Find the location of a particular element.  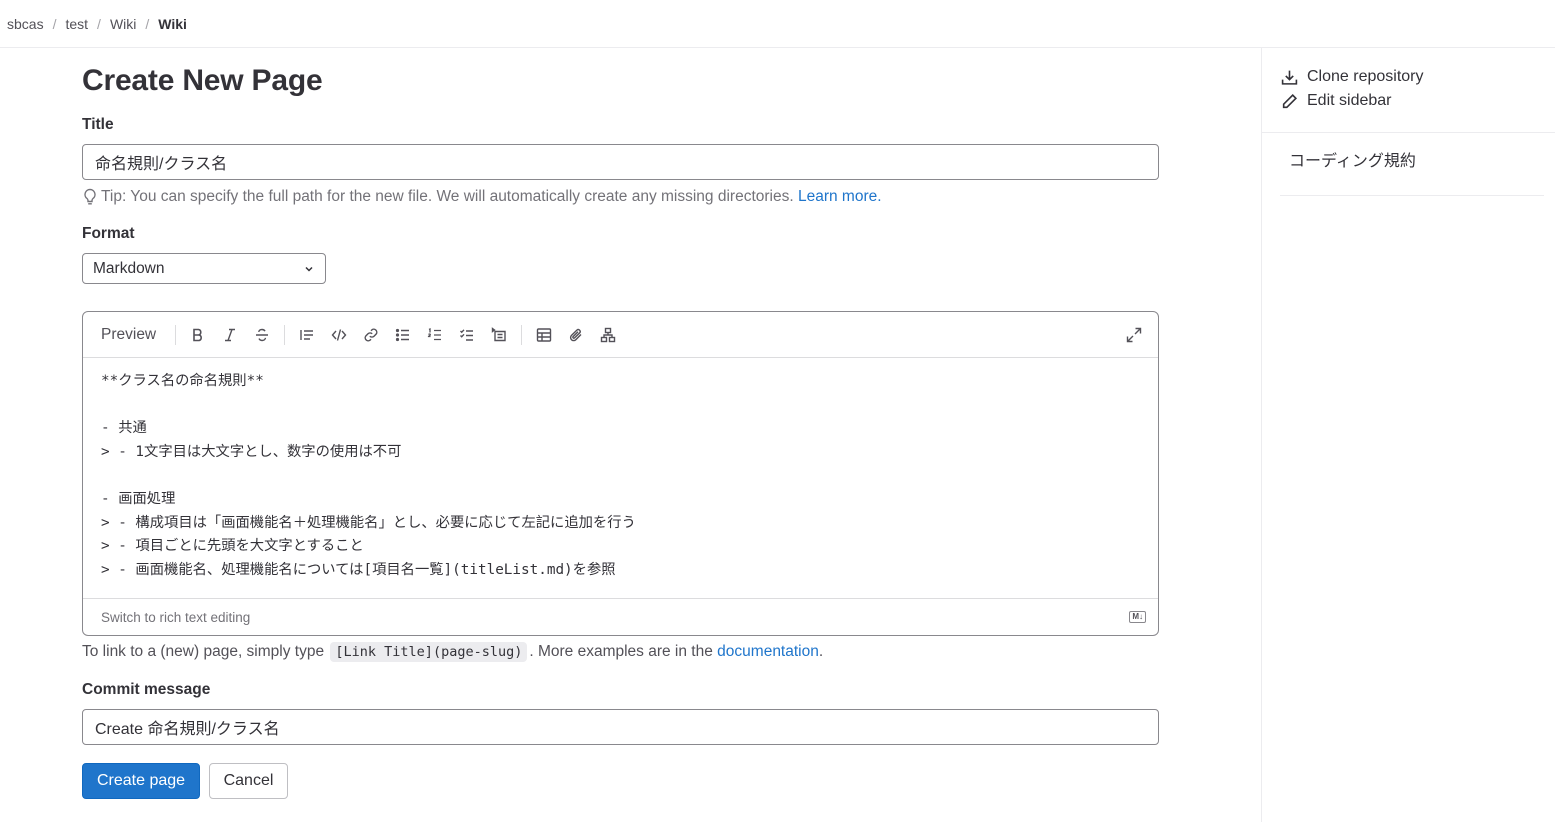

format-label: Format is located at coordinates (108, 233).